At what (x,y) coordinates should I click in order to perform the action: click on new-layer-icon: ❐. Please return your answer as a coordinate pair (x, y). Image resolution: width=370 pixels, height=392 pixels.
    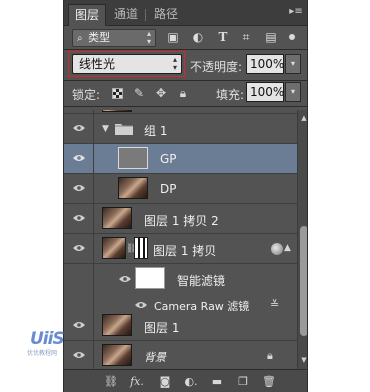
    Looking at the image, I should click on (243, 381).